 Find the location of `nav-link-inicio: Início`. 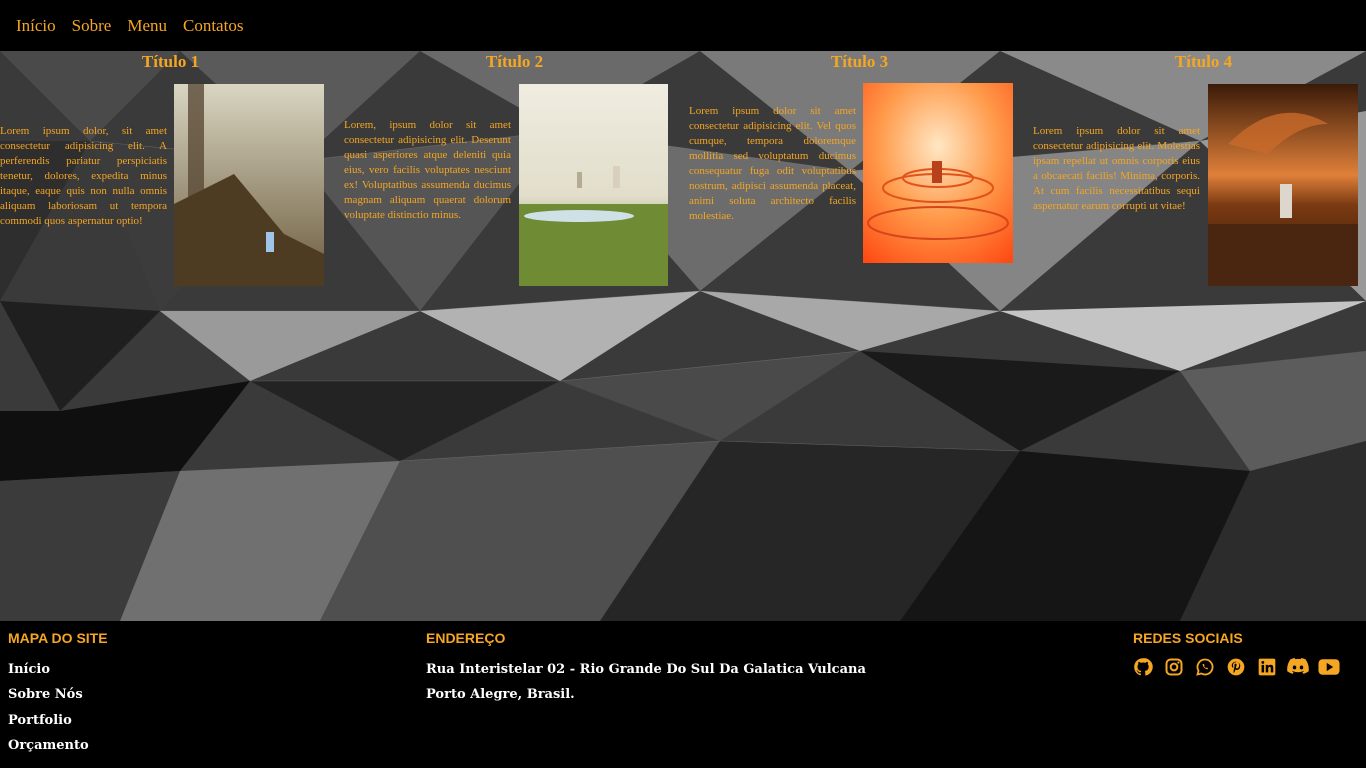

nav-link-inicio: Início is located at coordinates (36, 26).